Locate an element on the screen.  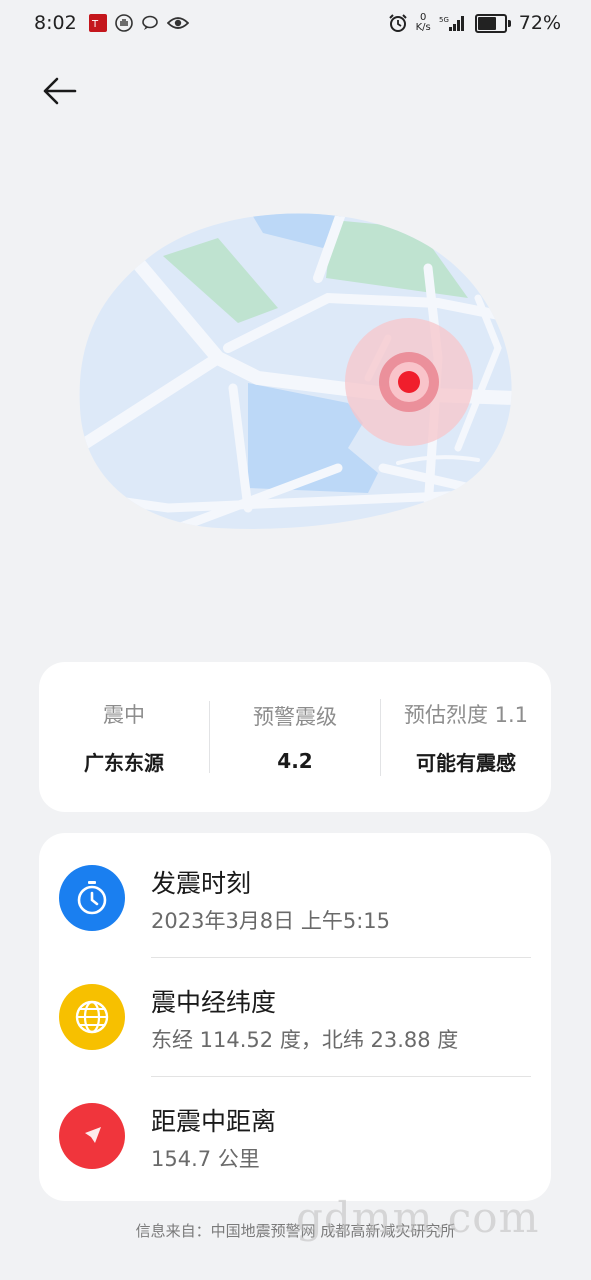
earthquake-summary-card: 震中 广东东源 预警震级 4.2 预估烈度 1.1 可能有震感 is located at coordinates (295, 737).